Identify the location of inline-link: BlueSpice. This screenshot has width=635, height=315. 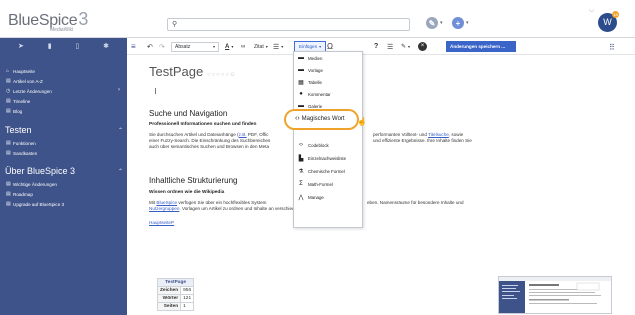
(166, 202).